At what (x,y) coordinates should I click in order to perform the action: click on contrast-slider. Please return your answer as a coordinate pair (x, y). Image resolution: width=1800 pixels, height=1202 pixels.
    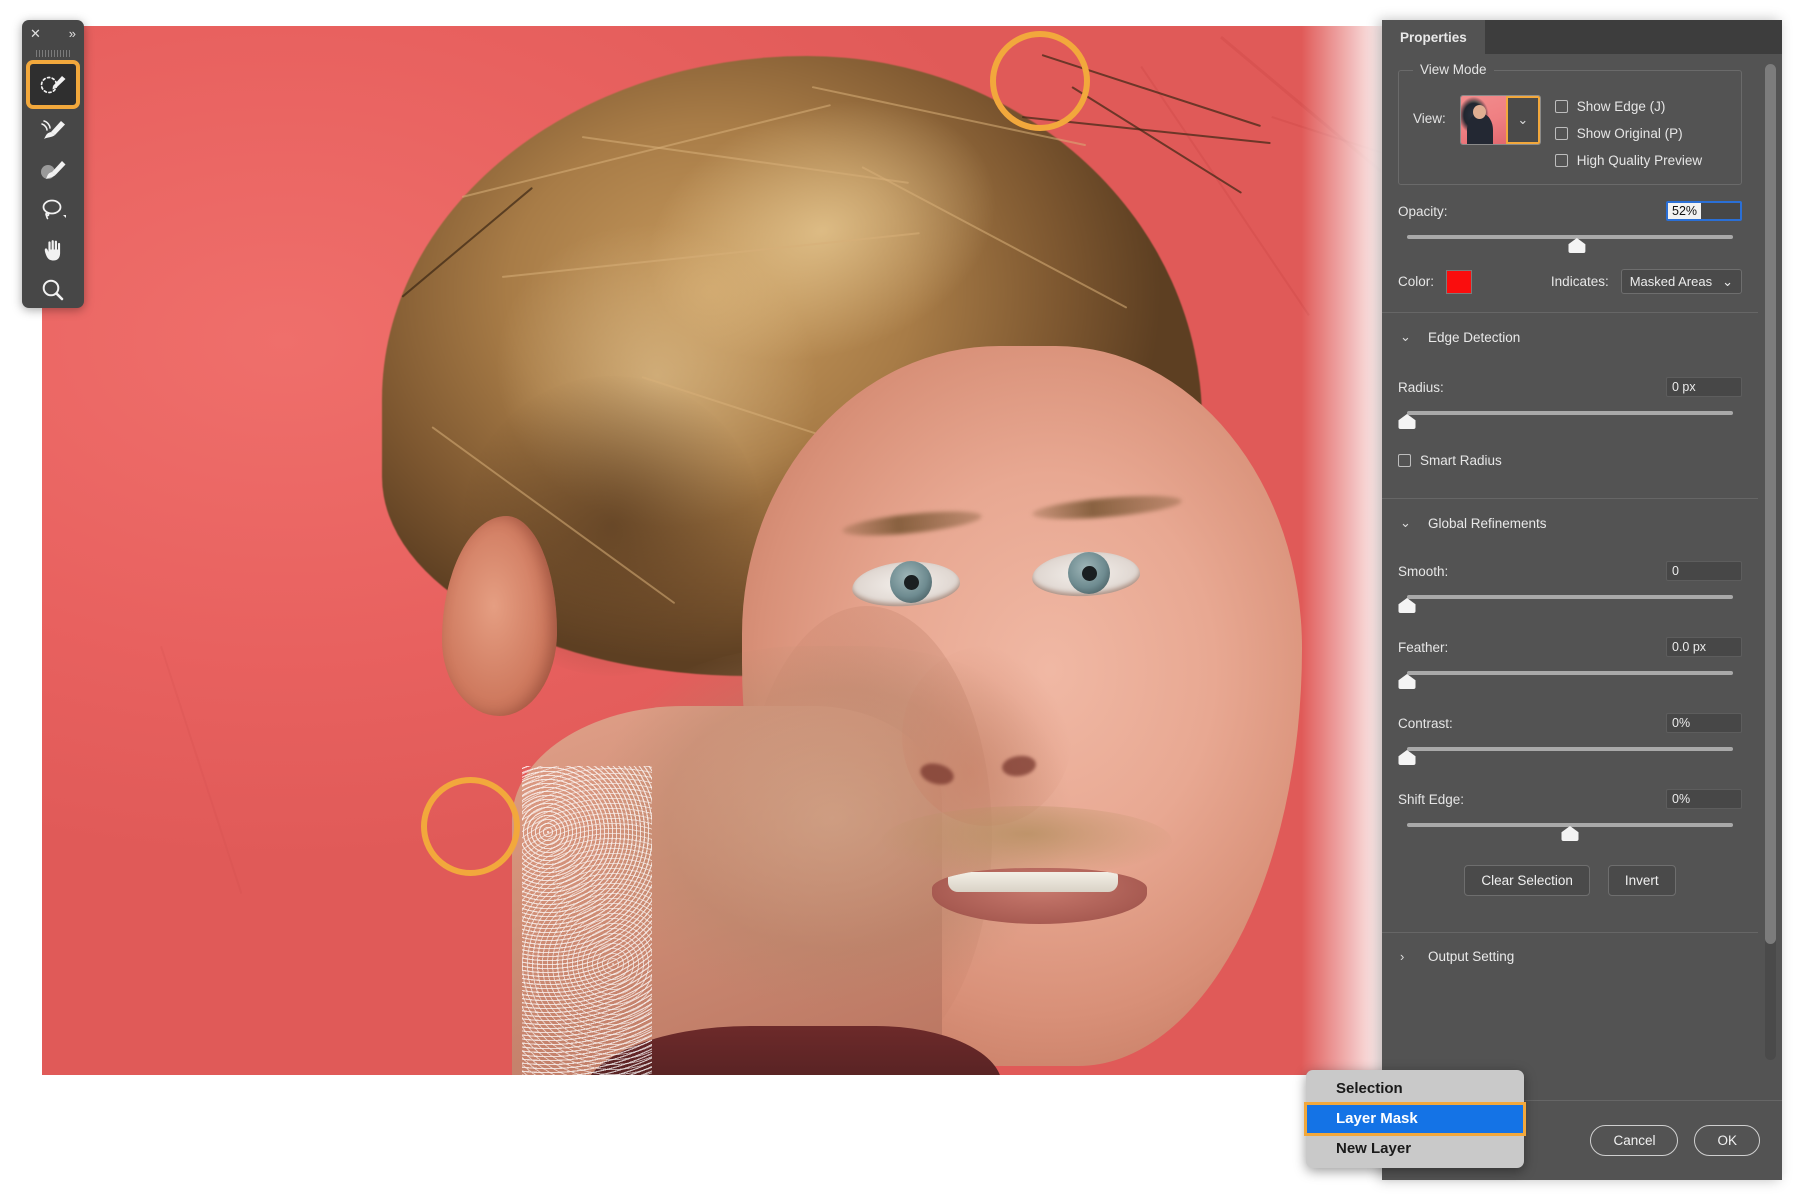
    Looking at the image, I should click on (1570, 756).